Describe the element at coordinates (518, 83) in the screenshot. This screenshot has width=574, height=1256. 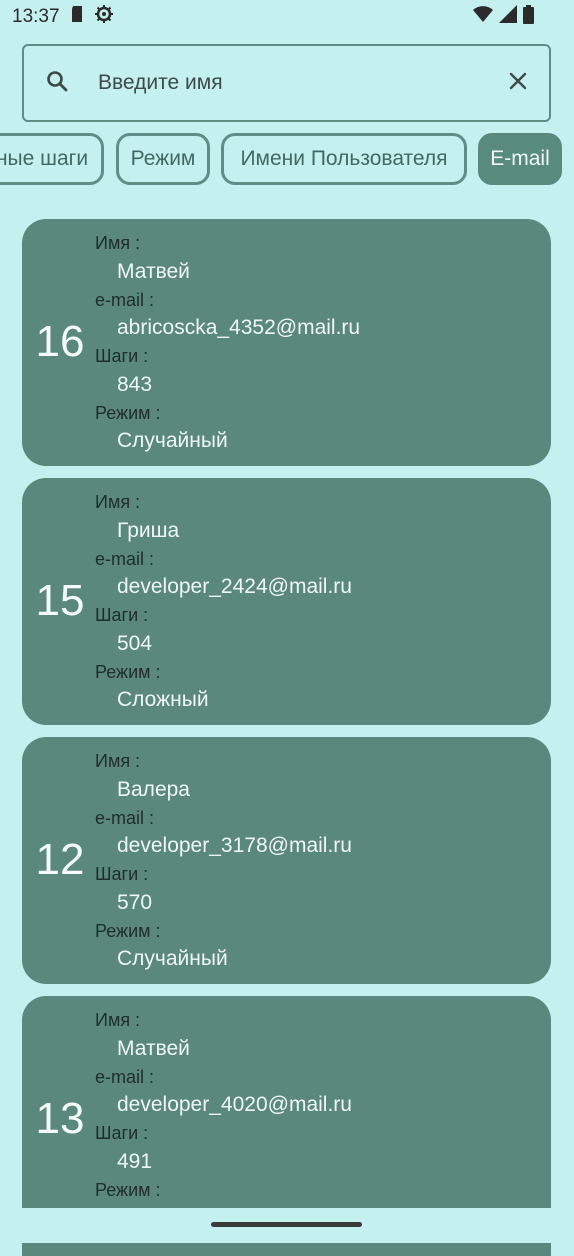
I see `close-icon` at that location.